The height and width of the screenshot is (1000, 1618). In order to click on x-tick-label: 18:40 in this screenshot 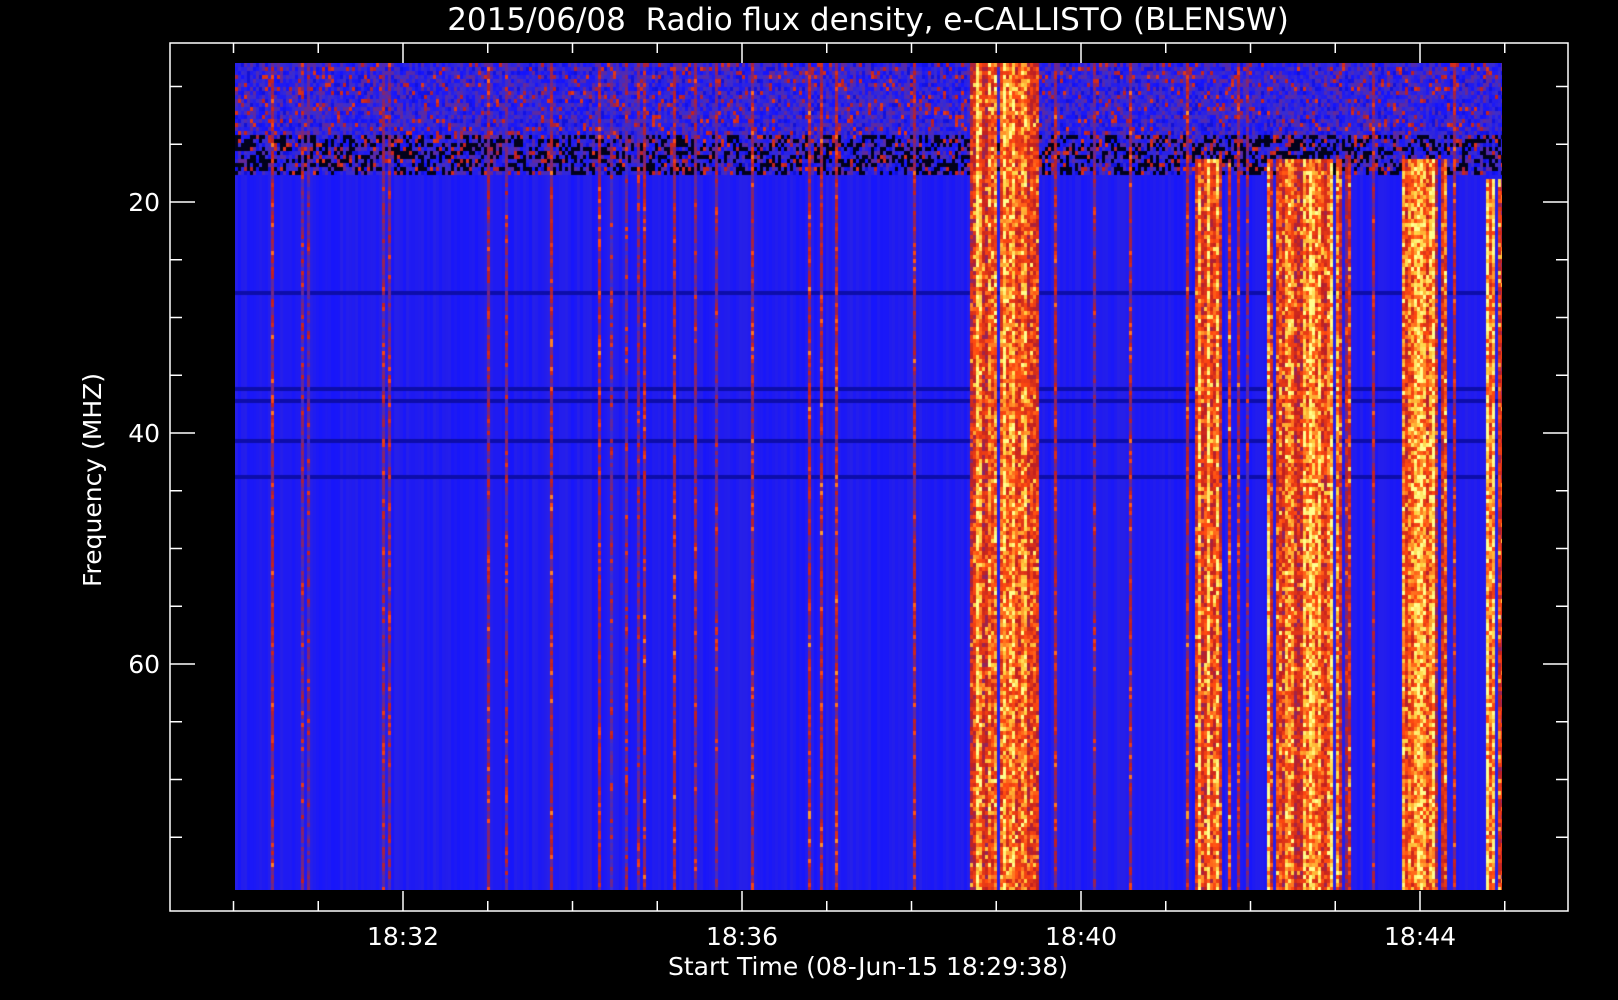, I will do `click(1081, 936)`.